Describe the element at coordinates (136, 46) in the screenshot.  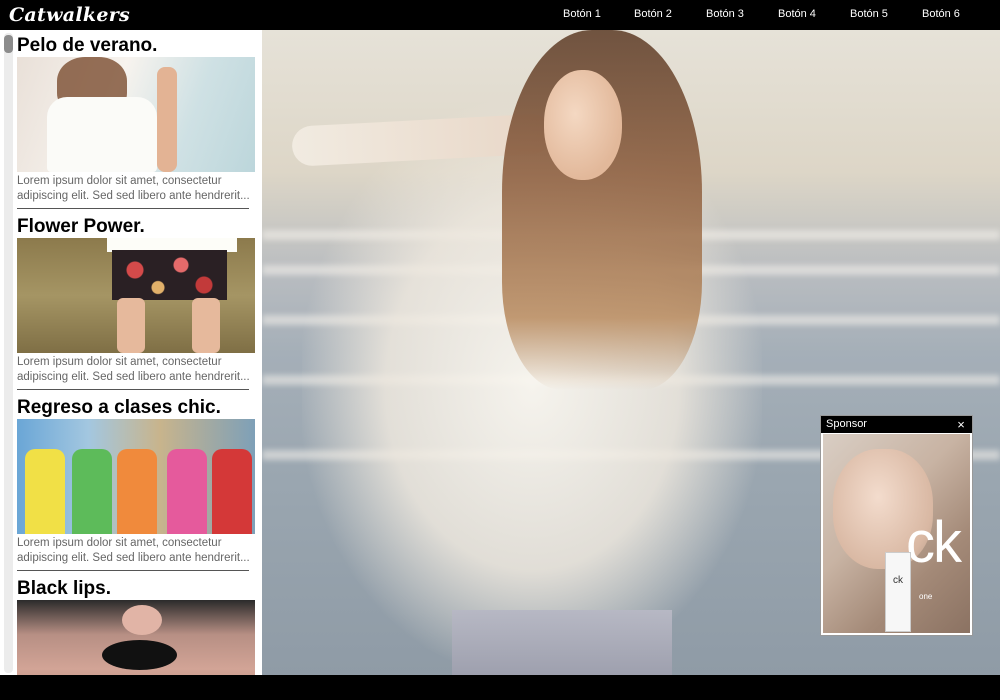
I see `article-title: Pelo de verano.` at that location.